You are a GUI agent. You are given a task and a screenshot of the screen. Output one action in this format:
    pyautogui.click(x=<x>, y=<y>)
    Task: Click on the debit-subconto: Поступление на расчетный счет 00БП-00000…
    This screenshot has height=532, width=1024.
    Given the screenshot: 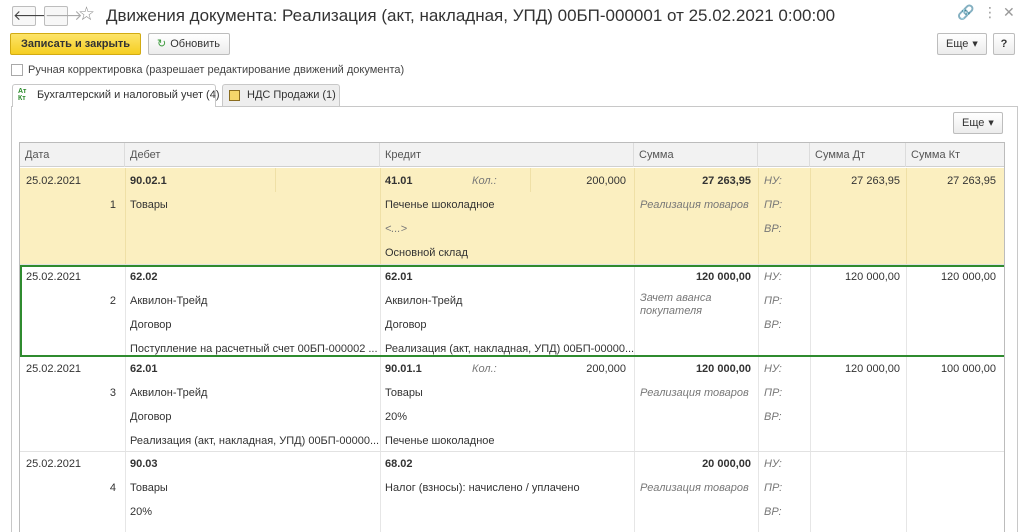 What is the action you would take?
    pyautogui.click(x=254, y=349)
    